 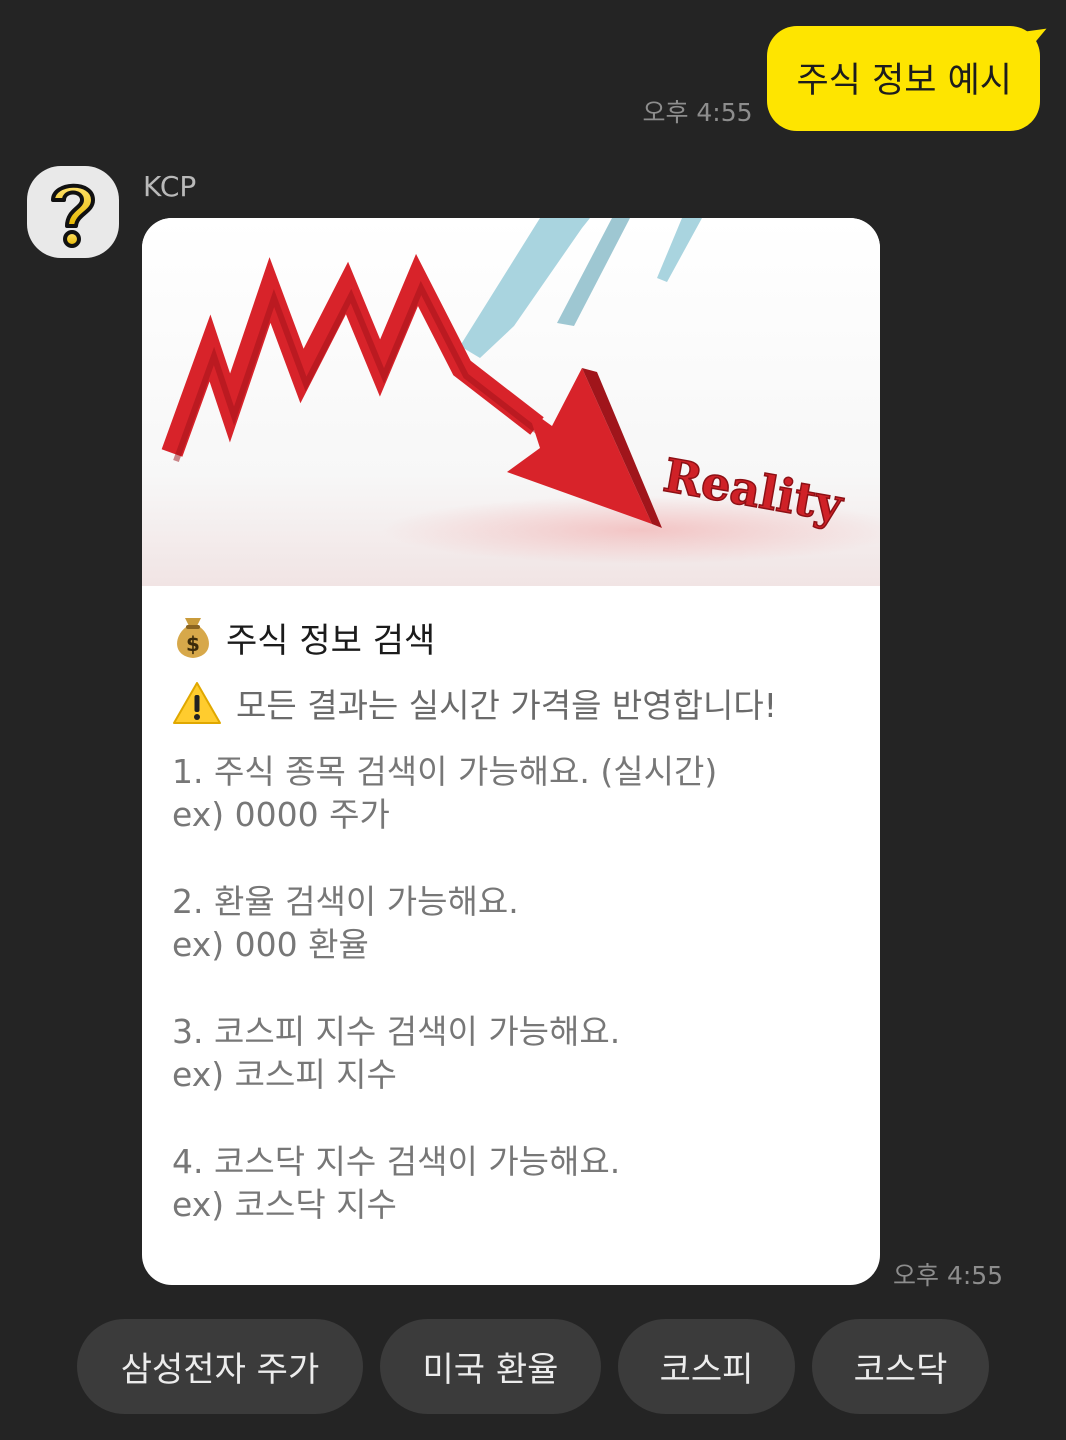 What do you see at coordinates (284, 1074) in the screenshot?
I see `list-item-example: ex) 코스피 지수` at bounding box center [284, 1074].